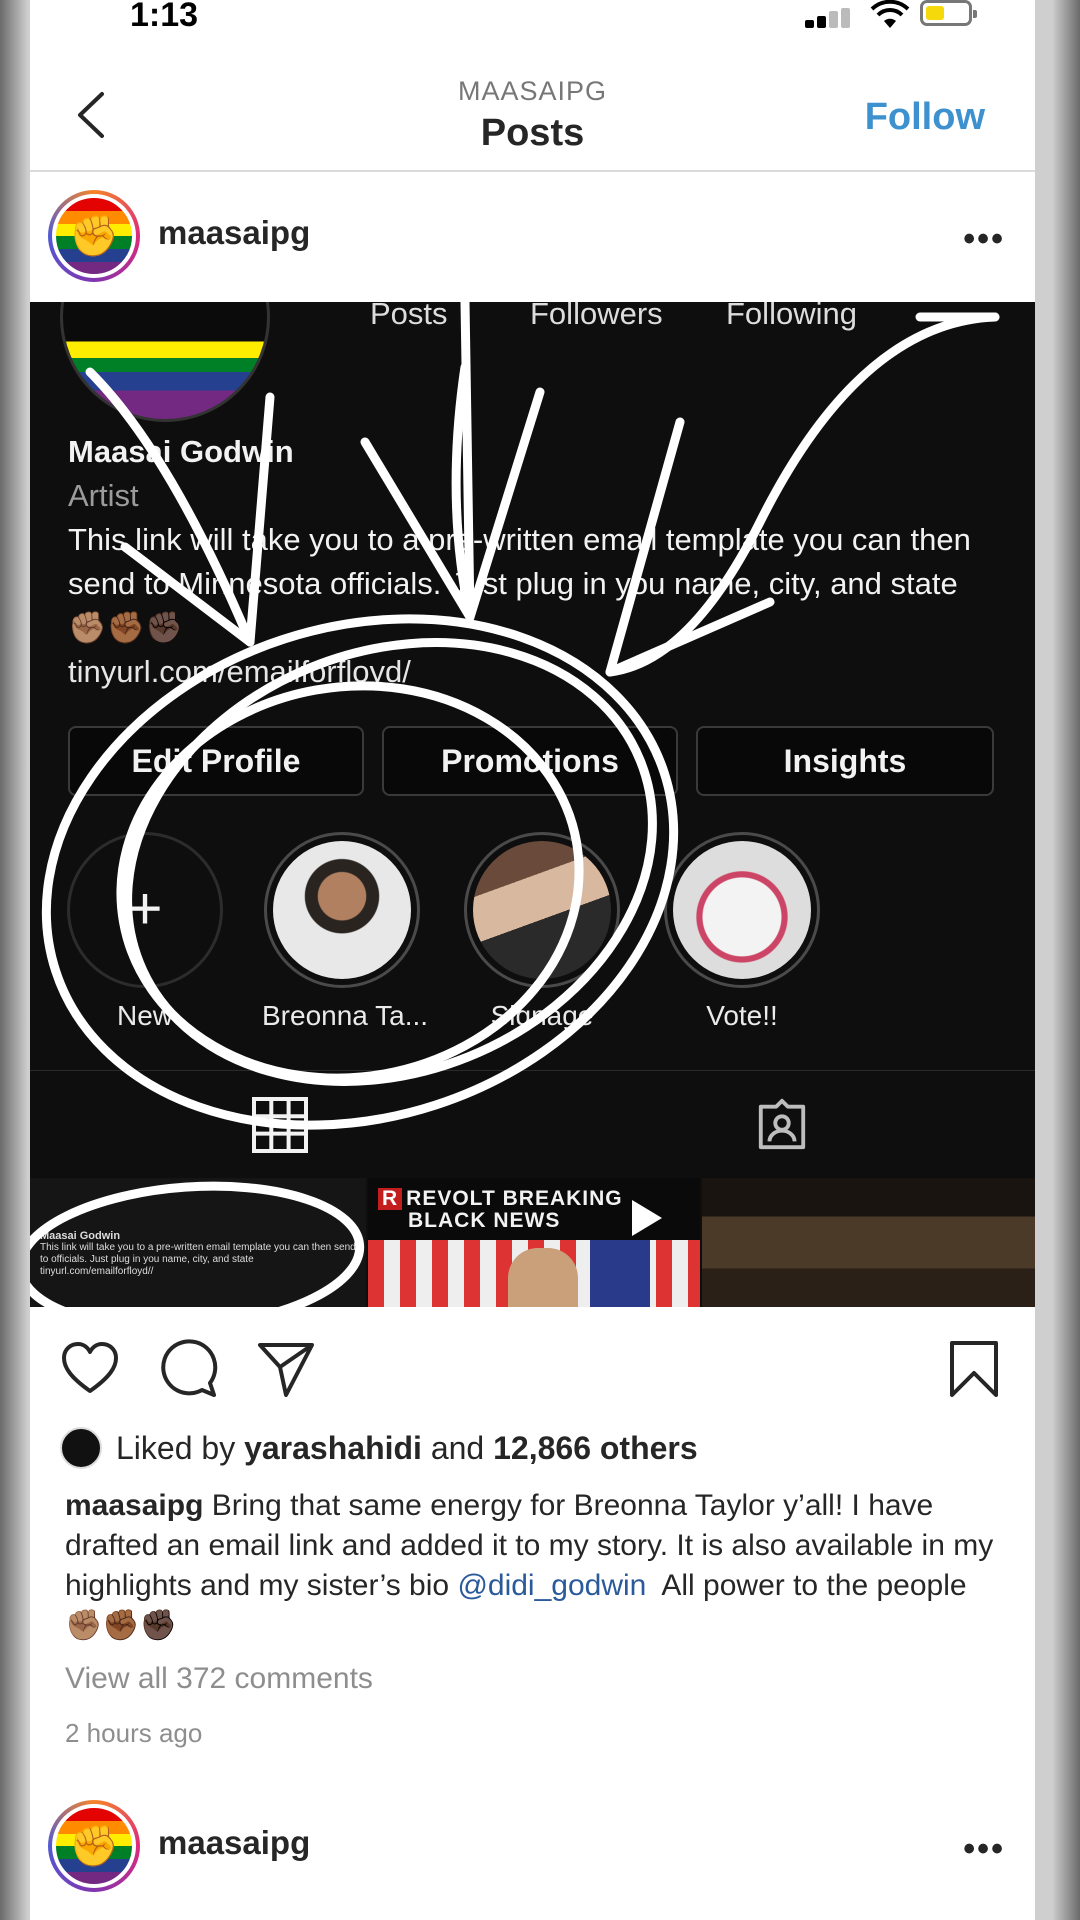 This screenshot has height=1920, width=1080. I want to click on liked-by-user: yarashahidi, so click(333, 1448).